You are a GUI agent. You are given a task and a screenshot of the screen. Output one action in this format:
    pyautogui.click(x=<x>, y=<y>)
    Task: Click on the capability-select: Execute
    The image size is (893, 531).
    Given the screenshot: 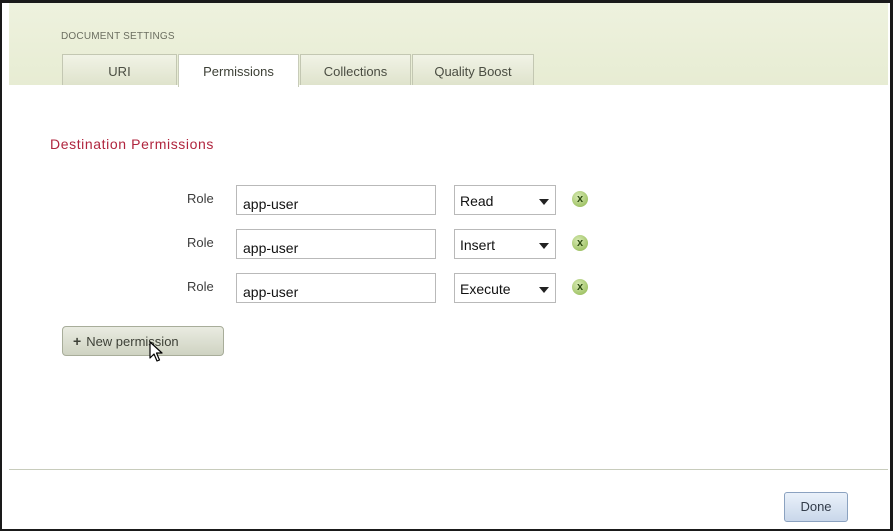 What is the action you would take?
    pyautogui.click(x=505, y=288)
    